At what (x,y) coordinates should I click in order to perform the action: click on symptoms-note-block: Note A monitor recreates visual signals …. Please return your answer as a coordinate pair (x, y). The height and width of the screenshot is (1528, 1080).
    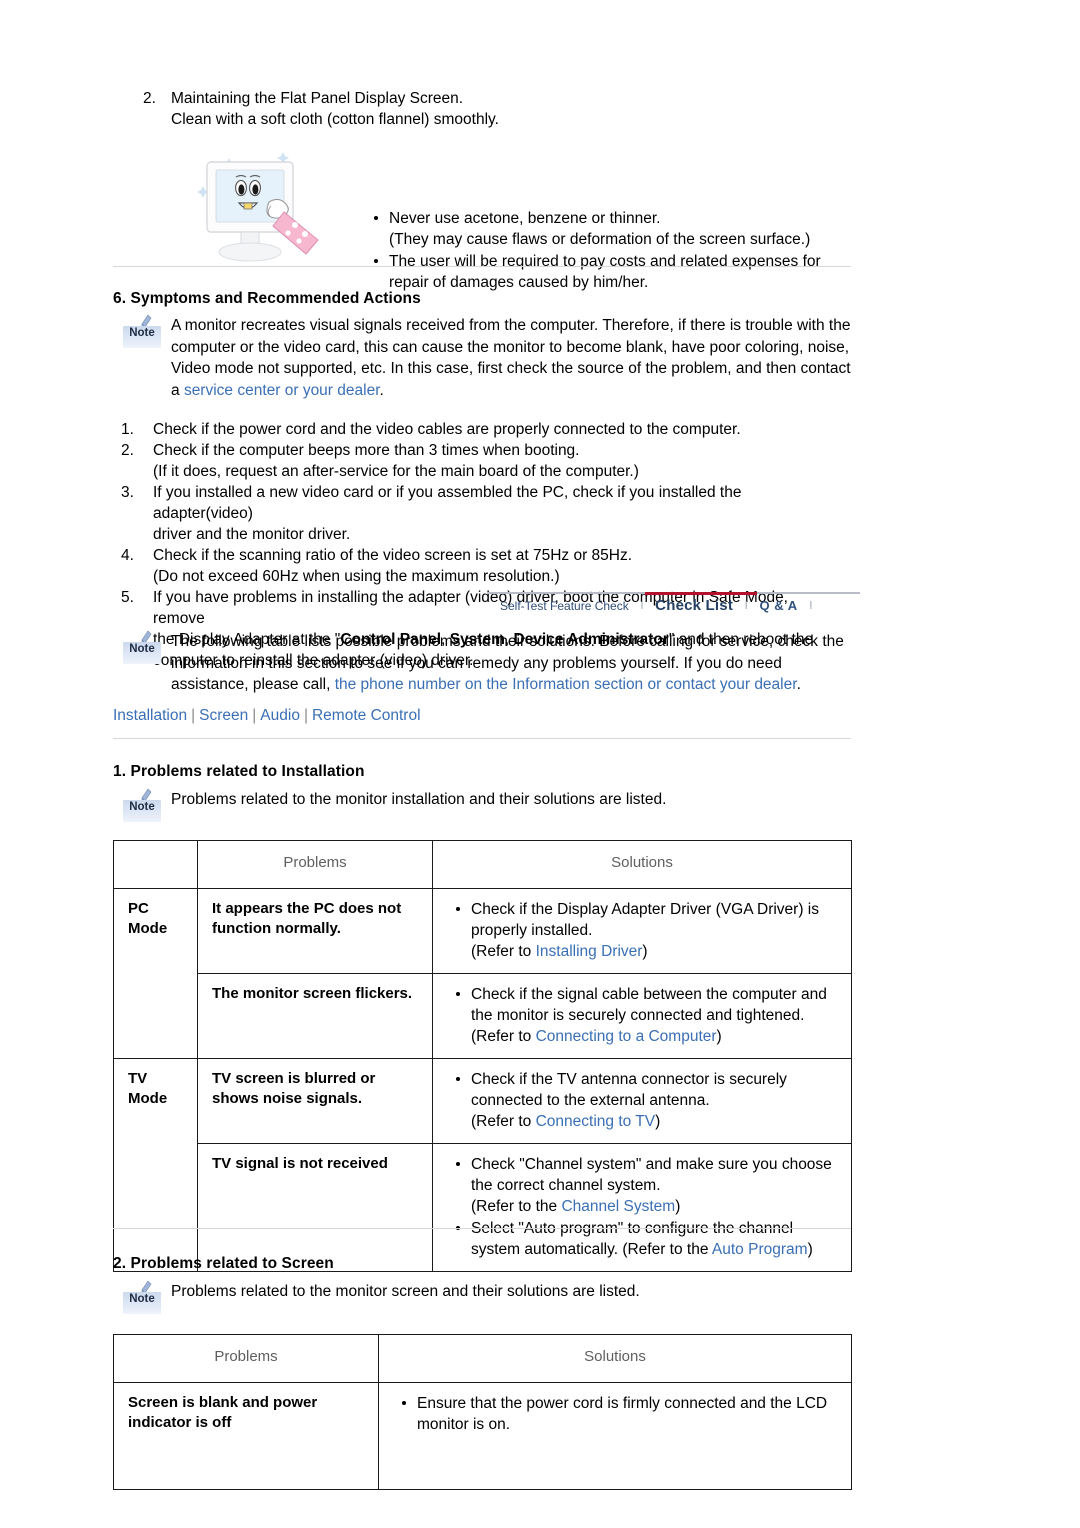
    Looking at the image, I should click on (485, 357).